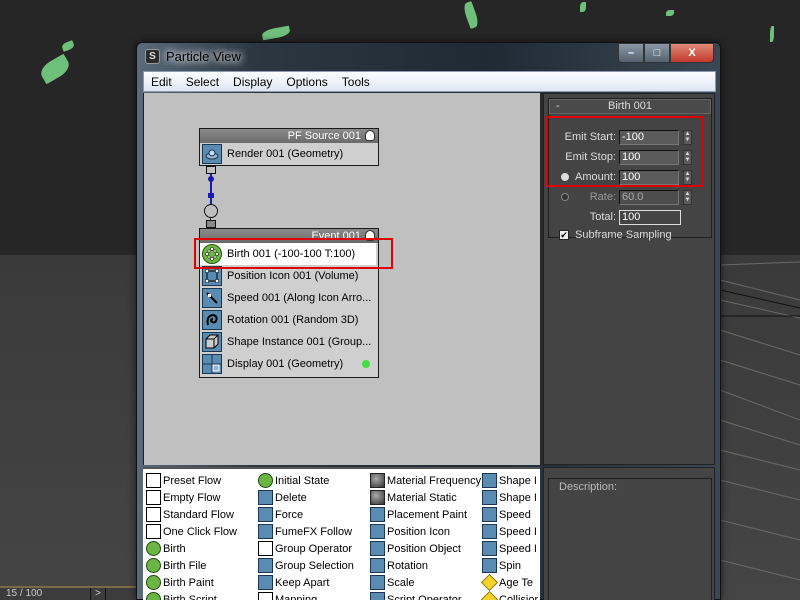  I want to click on depot-item-label: Script Operator, so click(424, 596).